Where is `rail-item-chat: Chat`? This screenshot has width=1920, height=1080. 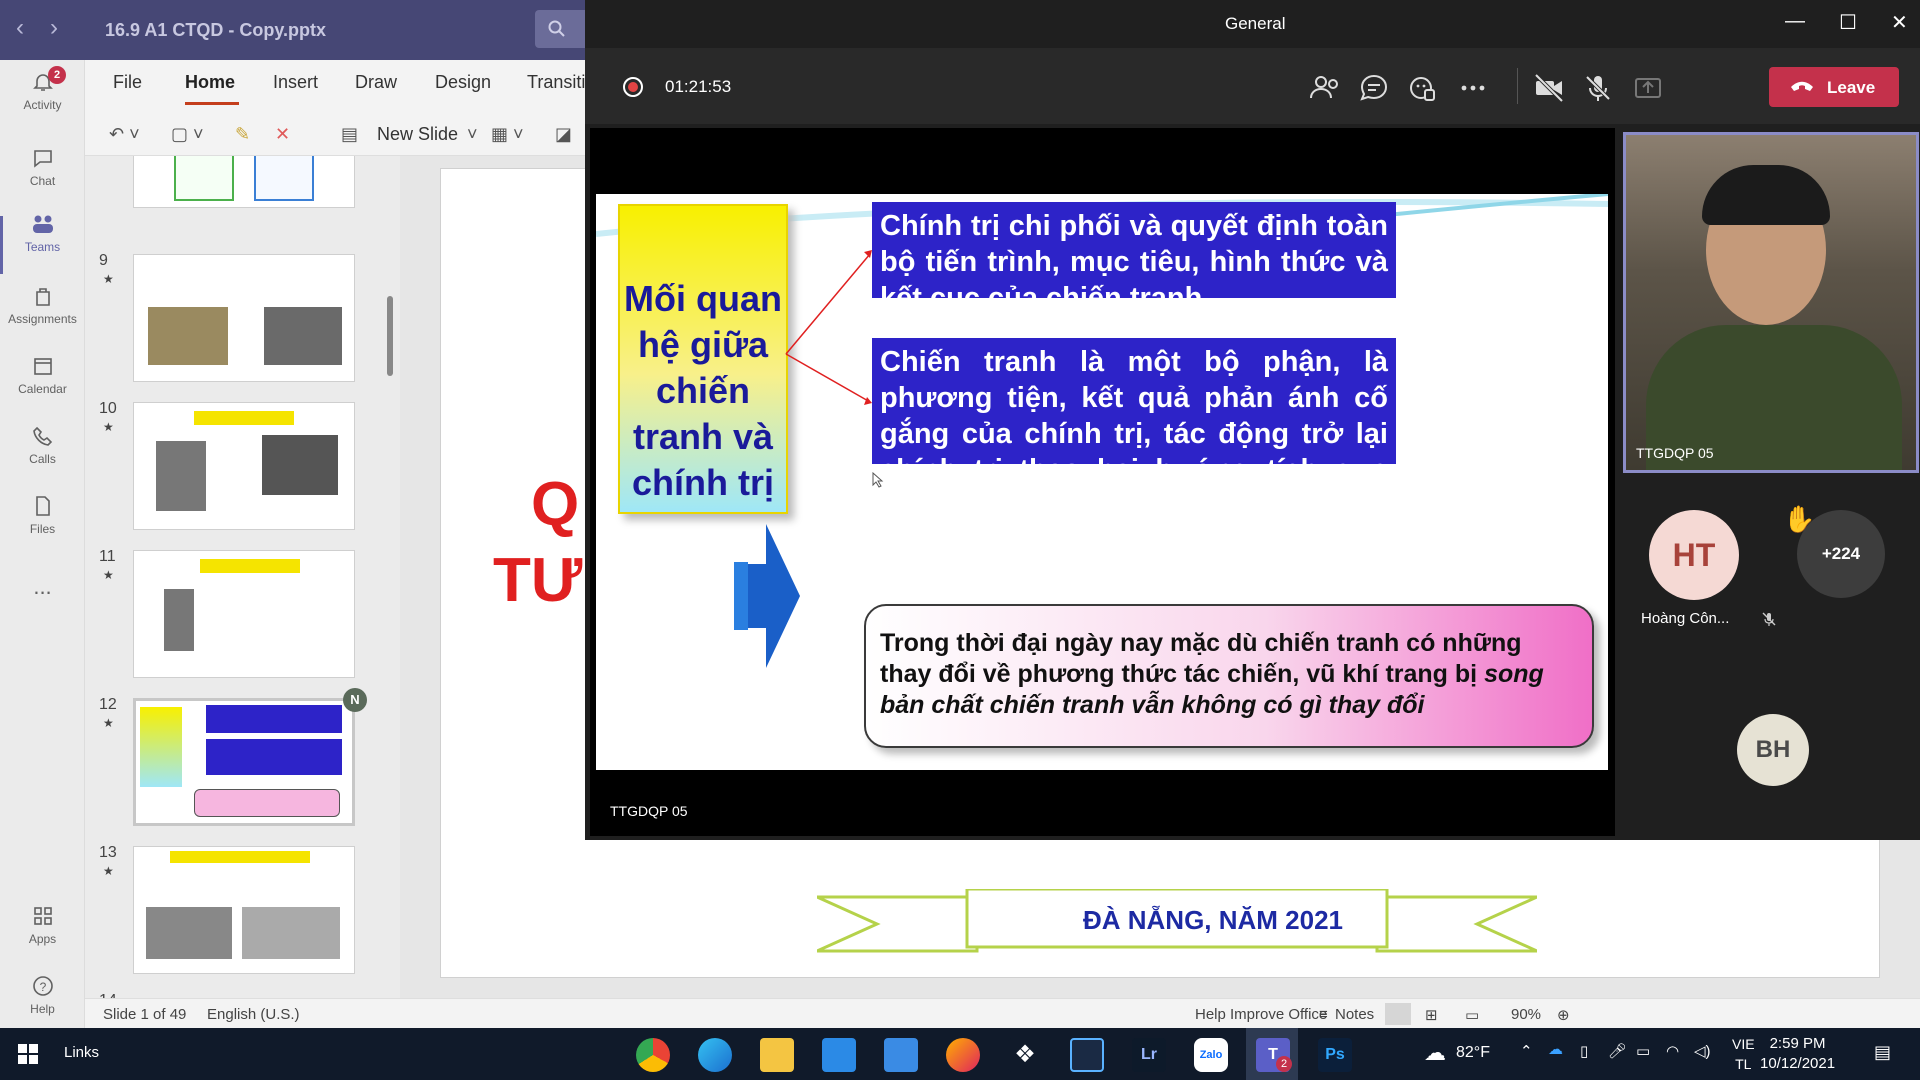 rail-item-chat: Chat is located at coordinates (42, 180).